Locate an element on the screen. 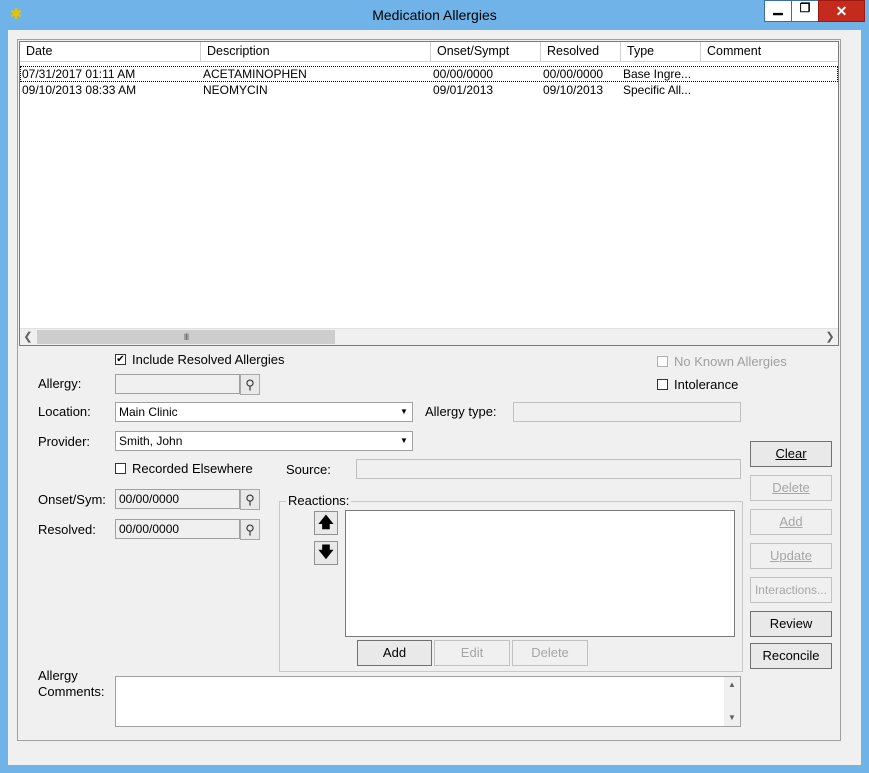 This screenshot has height=773, width=869. allergy-type-field is located at coordinates (627, 412).